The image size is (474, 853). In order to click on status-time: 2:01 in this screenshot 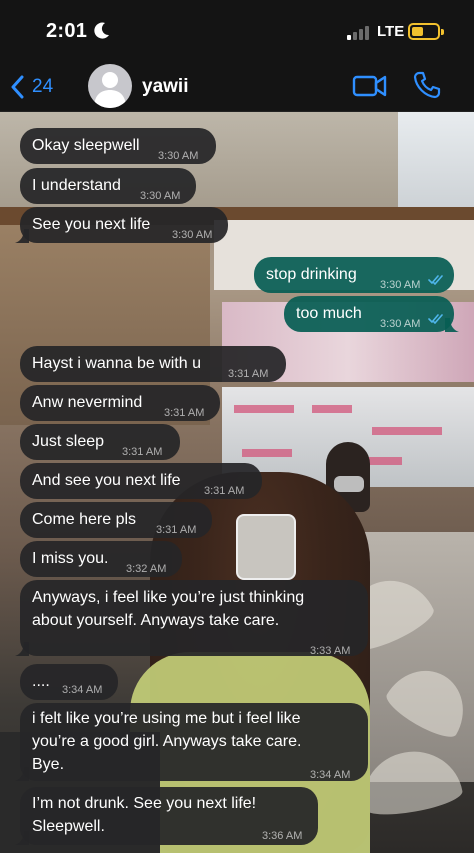, I will do `click(67, 31)`.